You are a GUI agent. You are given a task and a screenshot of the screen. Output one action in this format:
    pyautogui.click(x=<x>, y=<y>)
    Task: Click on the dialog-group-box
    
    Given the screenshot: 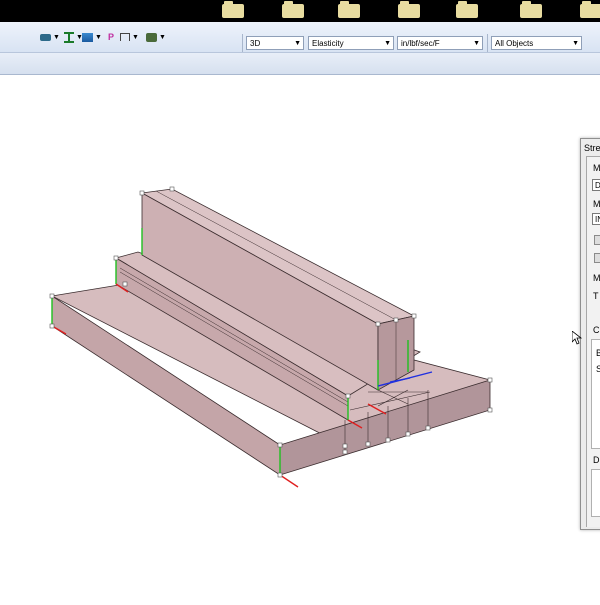 What is the action you would take?
    pyautogui.click(x=595, y=493)
    